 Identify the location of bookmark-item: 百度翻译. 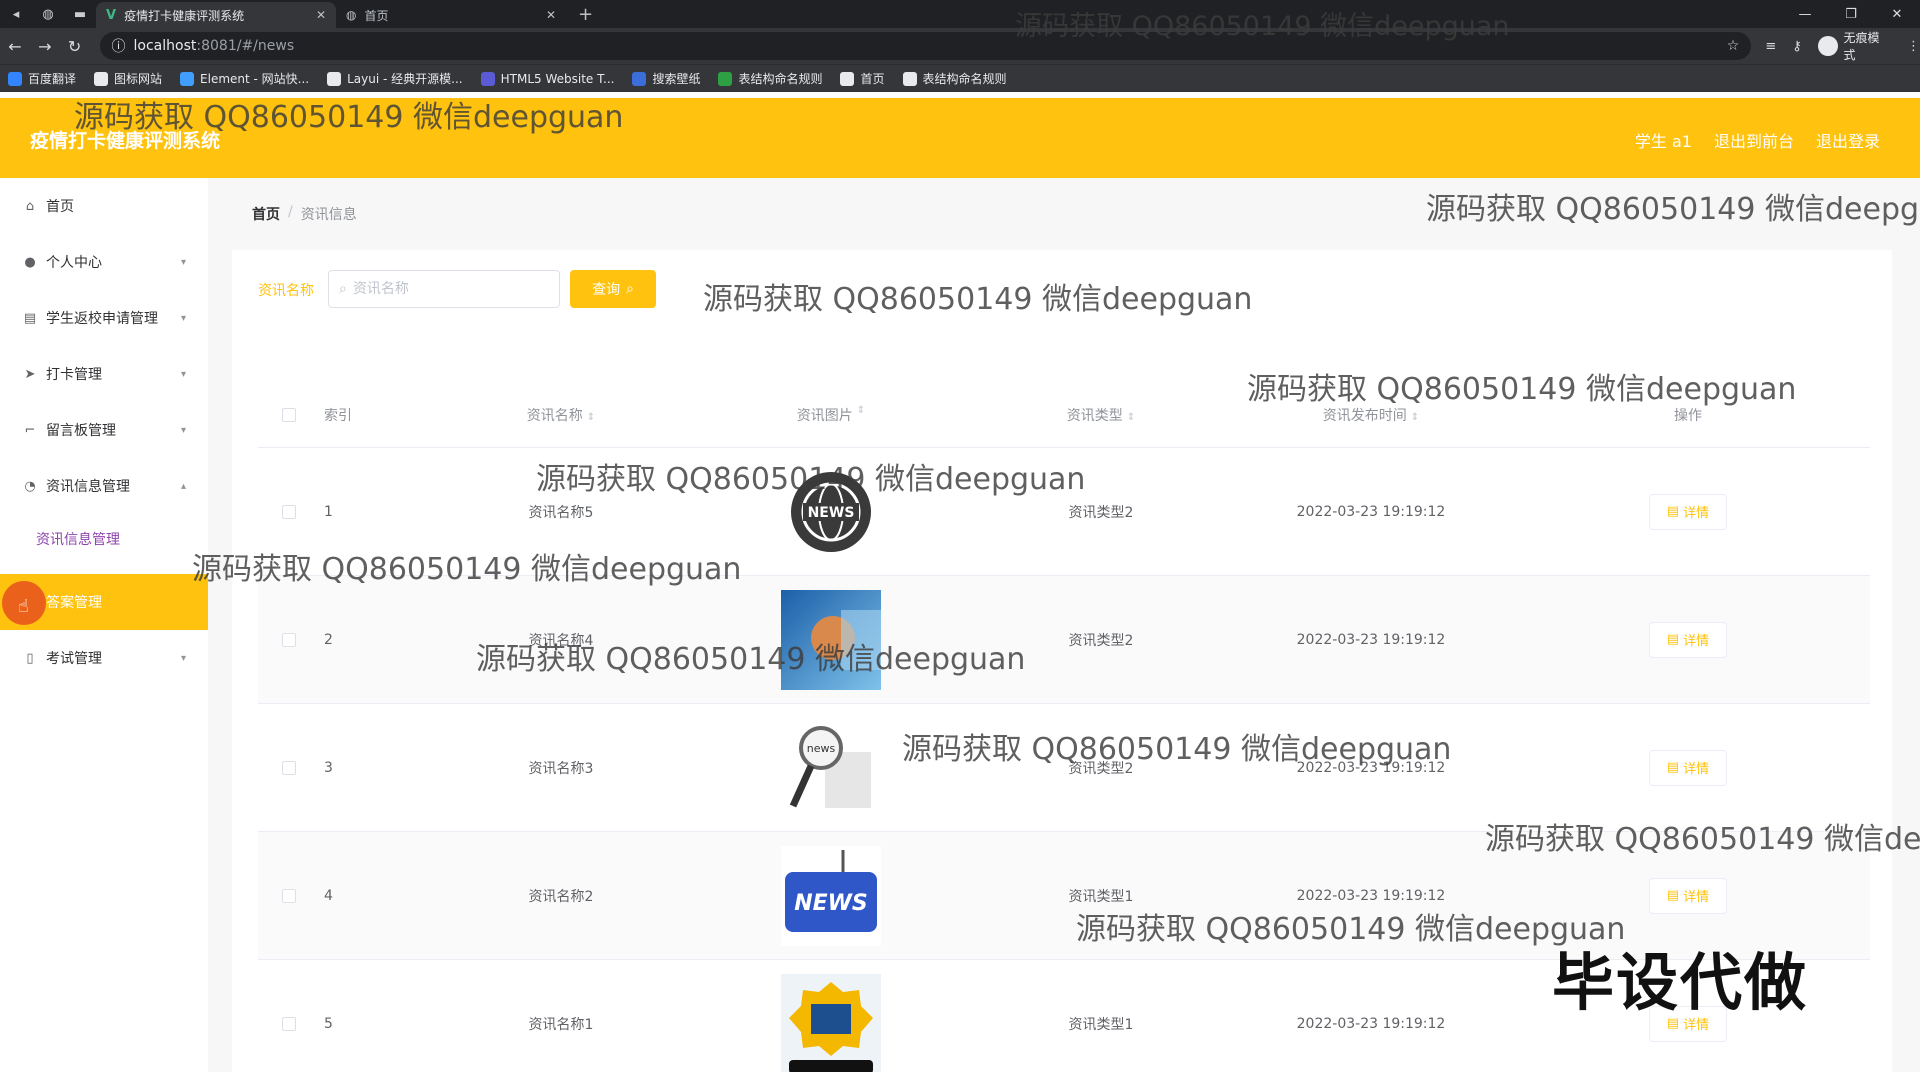
(42, 78).